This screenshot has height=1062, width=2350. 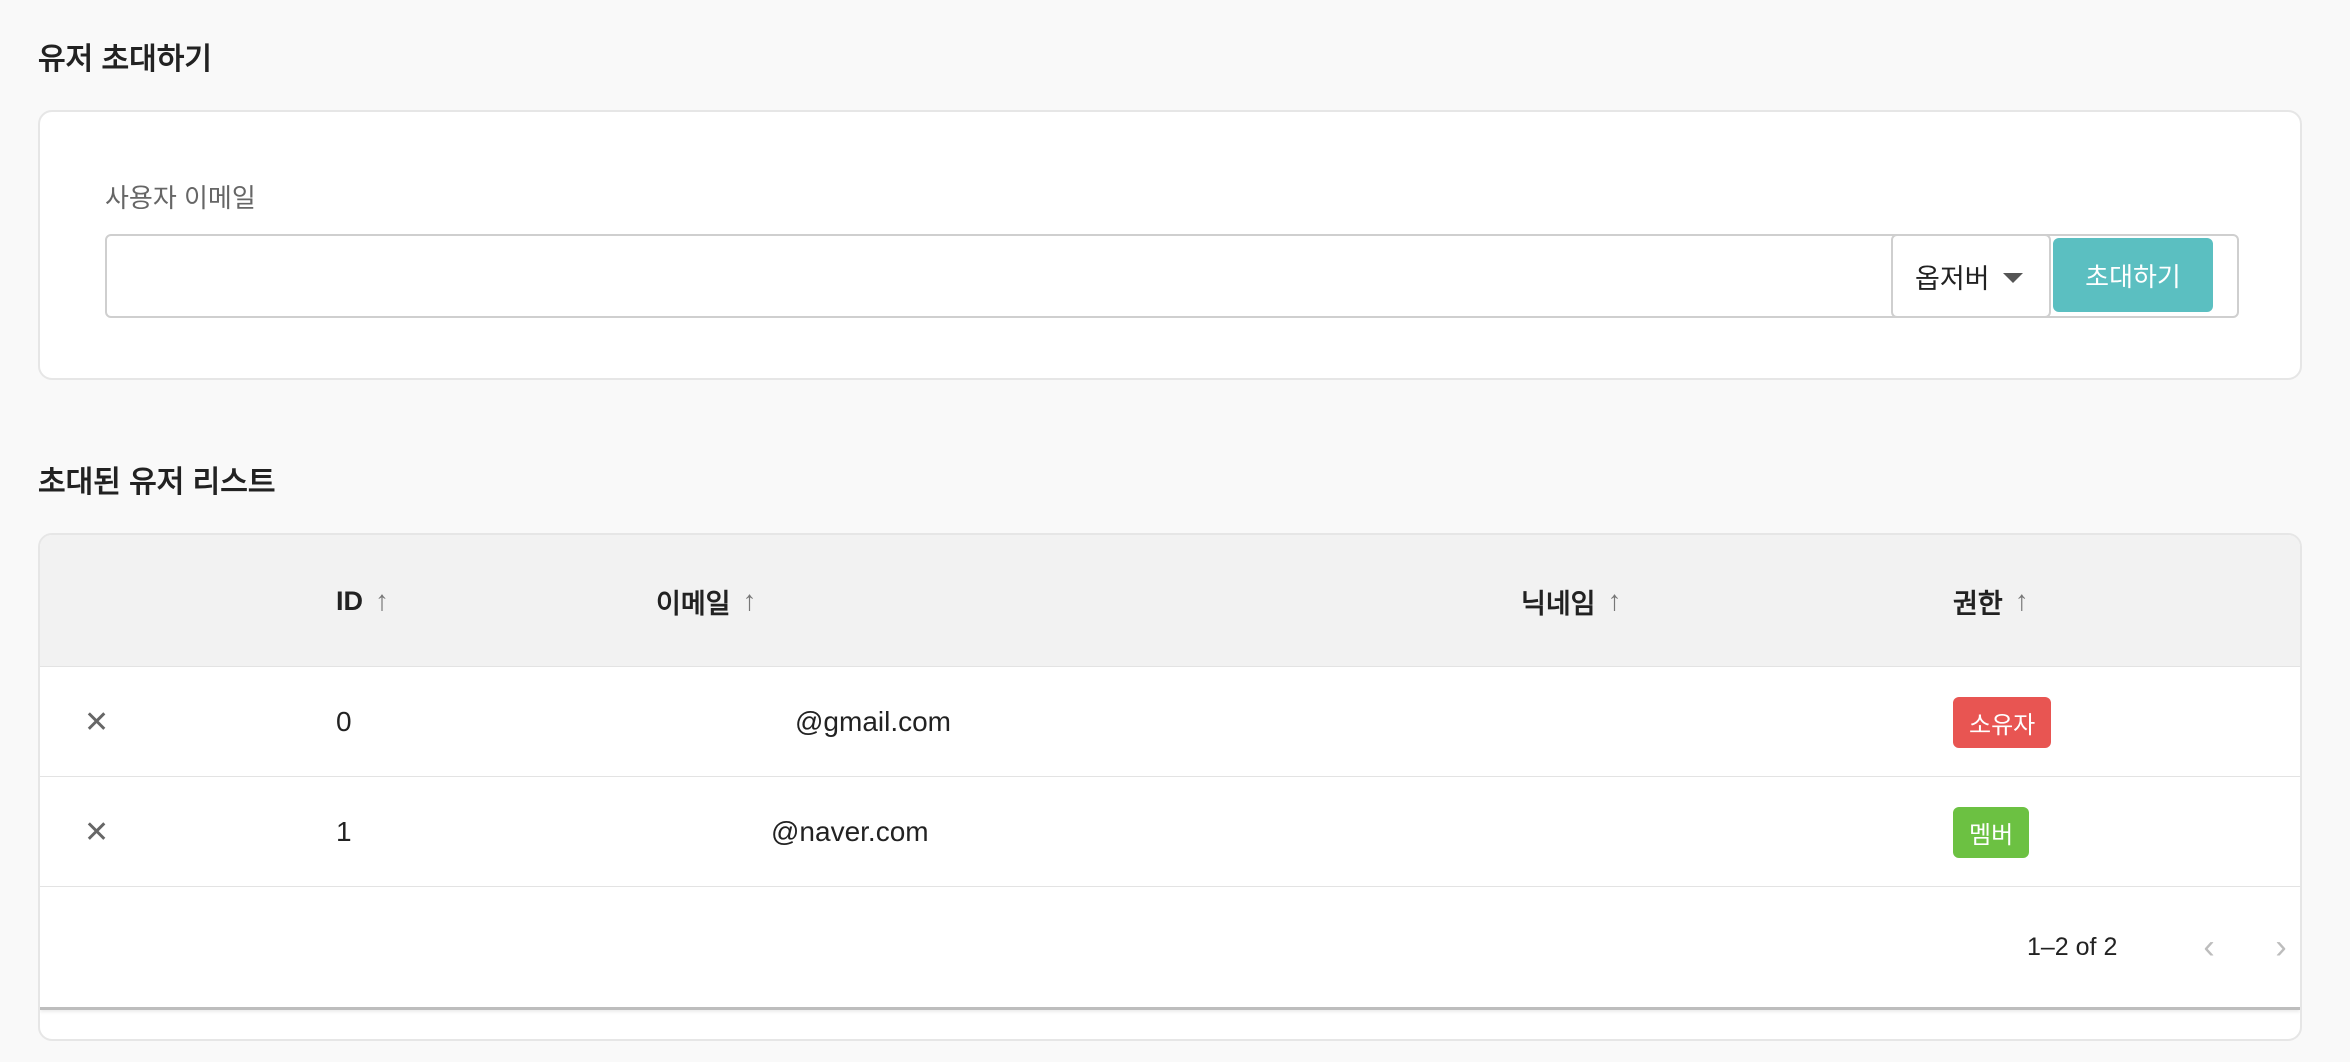 I want to click on row-id: 1, so click(x=344, y=831).